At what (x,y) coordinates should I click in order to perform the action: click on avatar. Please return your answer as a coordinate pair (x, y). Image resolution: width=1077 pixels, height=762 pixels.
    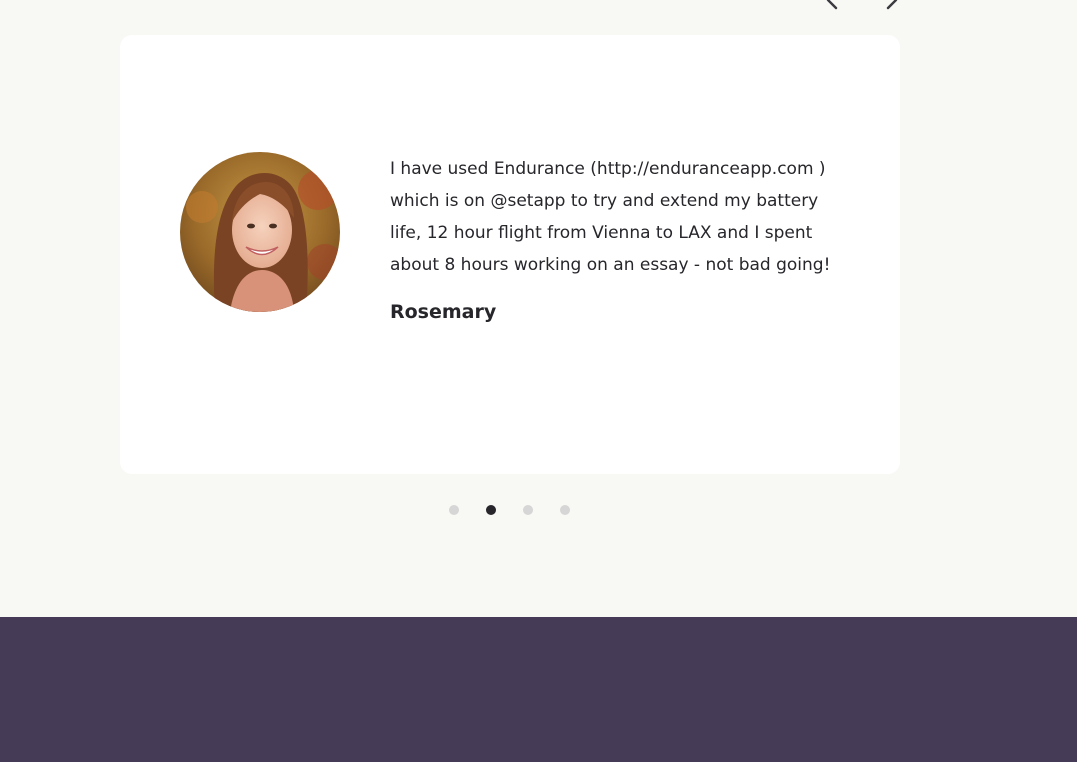
    Looking at the image, I should click on (260, 232).